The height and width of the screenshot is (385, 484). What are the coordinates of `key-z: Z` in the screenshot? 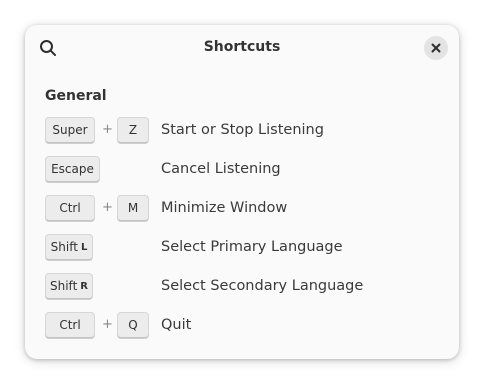 It's located at (133, 130).